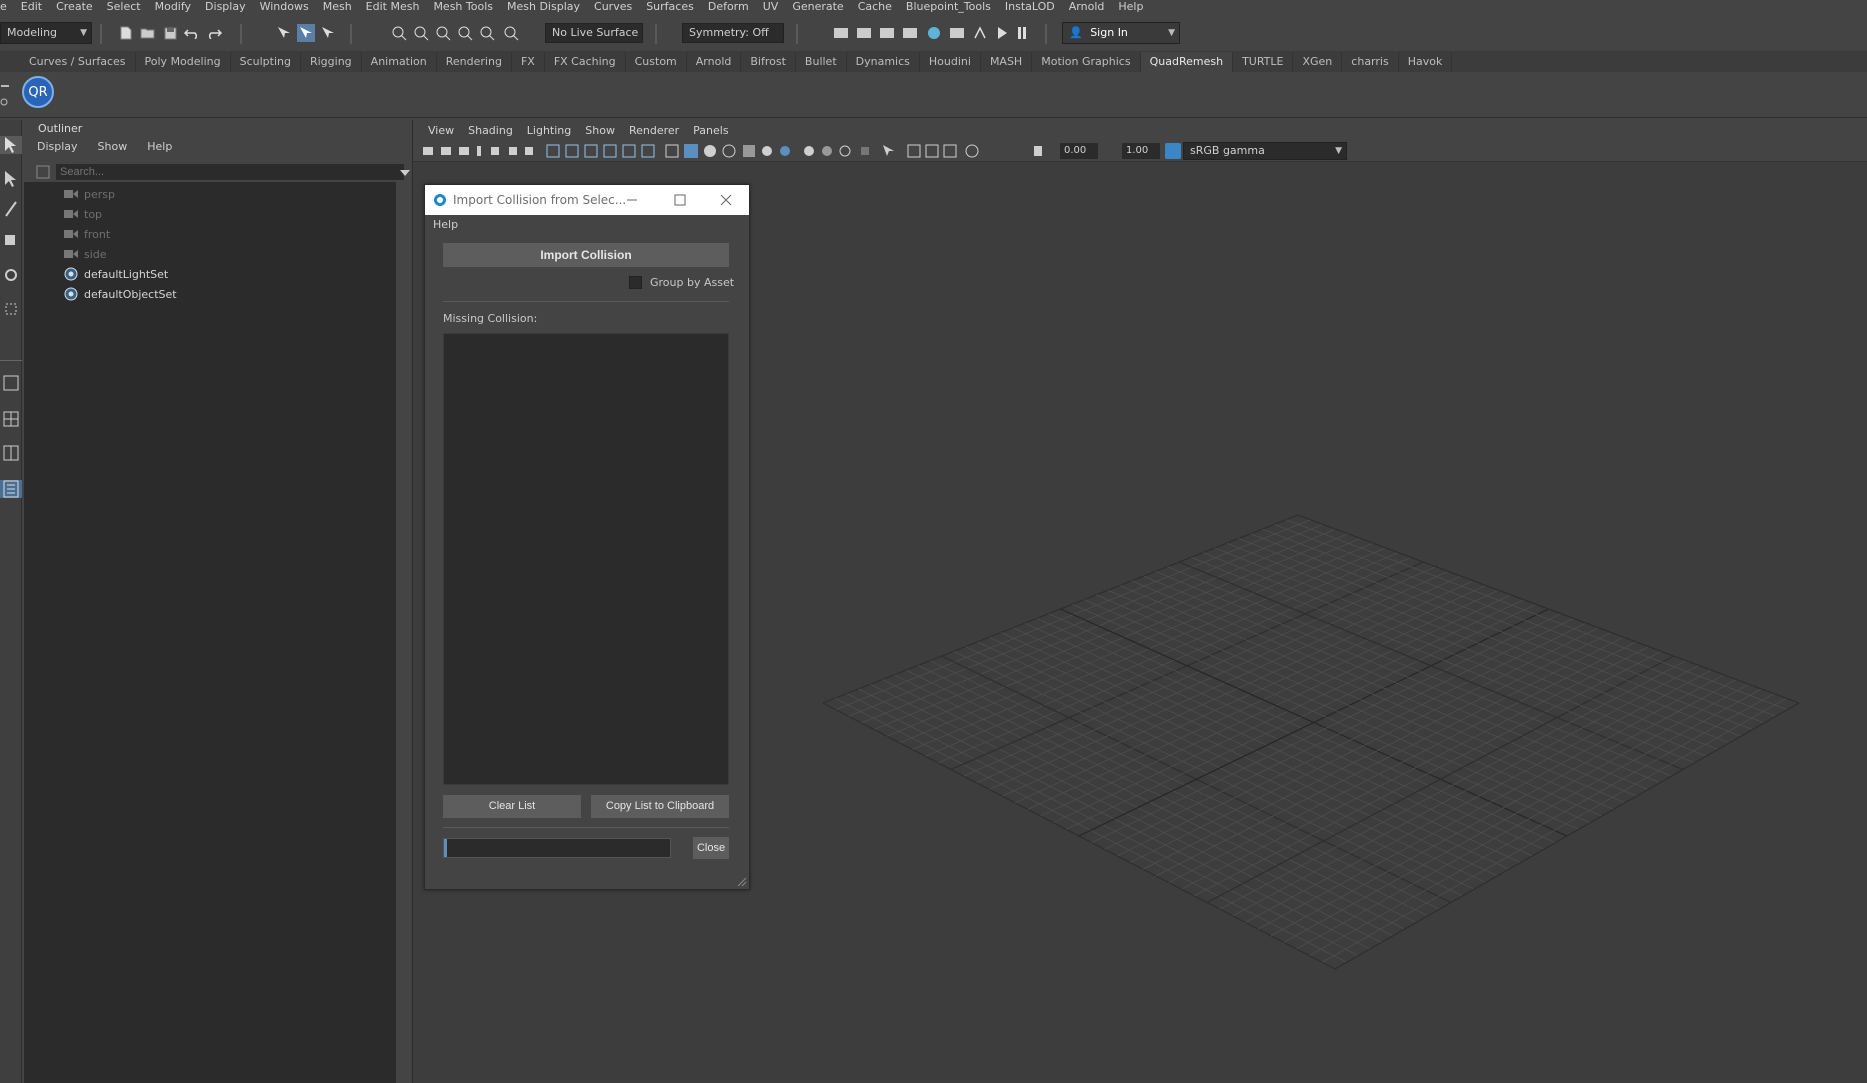  I want to click on ipr-render-icon, so click(887, 33).